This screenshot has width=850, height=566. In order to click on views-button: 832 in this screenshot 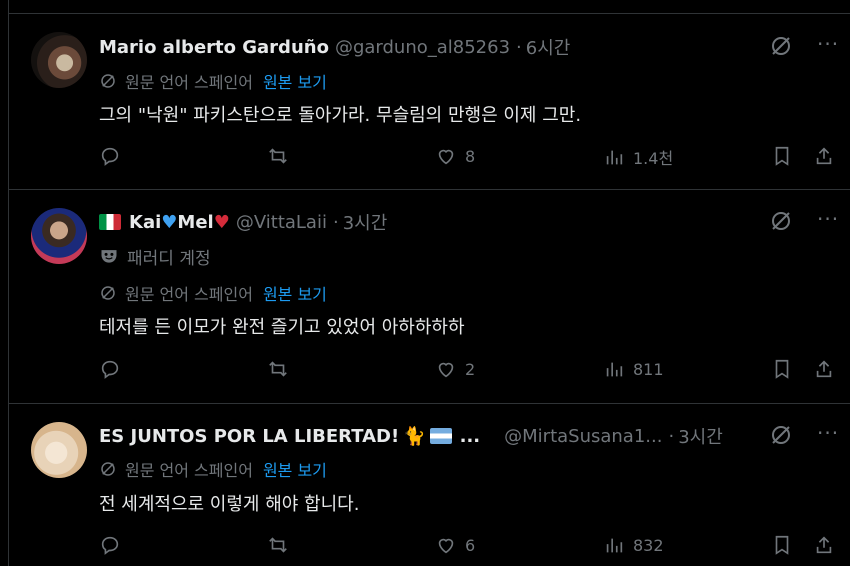, I will do `click(633, 545)`.